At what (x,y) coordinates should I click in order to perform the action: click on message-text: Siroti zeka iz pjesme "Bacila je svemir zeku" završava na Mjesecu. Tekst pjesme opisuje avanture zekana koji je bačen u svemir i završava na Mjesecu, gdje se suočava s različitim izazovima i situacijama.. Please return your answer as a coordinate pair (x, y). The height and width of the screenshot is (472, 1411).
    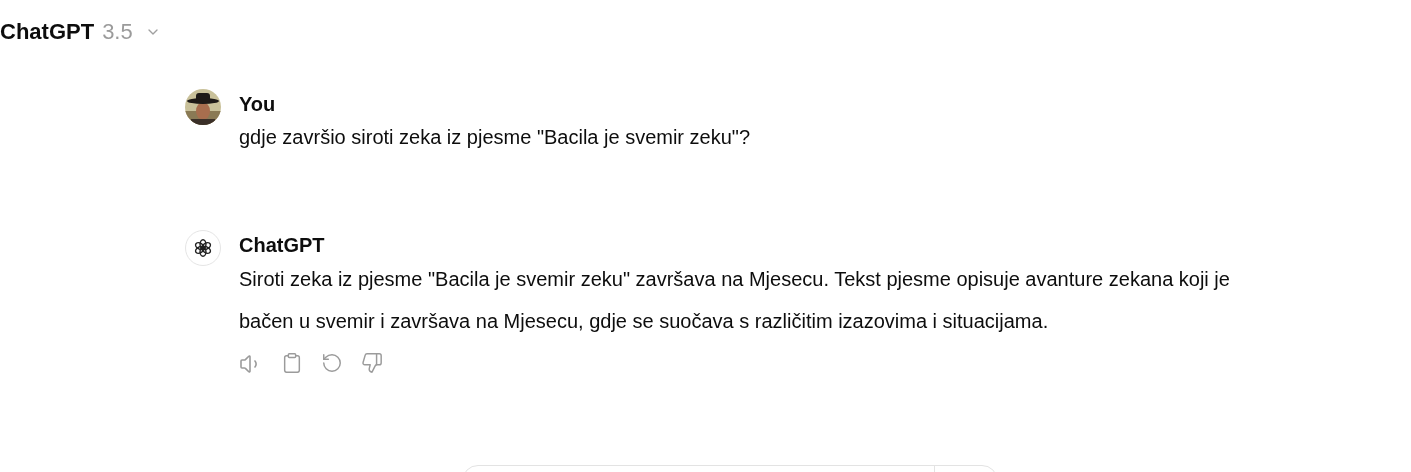
    Looking at the image, I should click on (735, 300).